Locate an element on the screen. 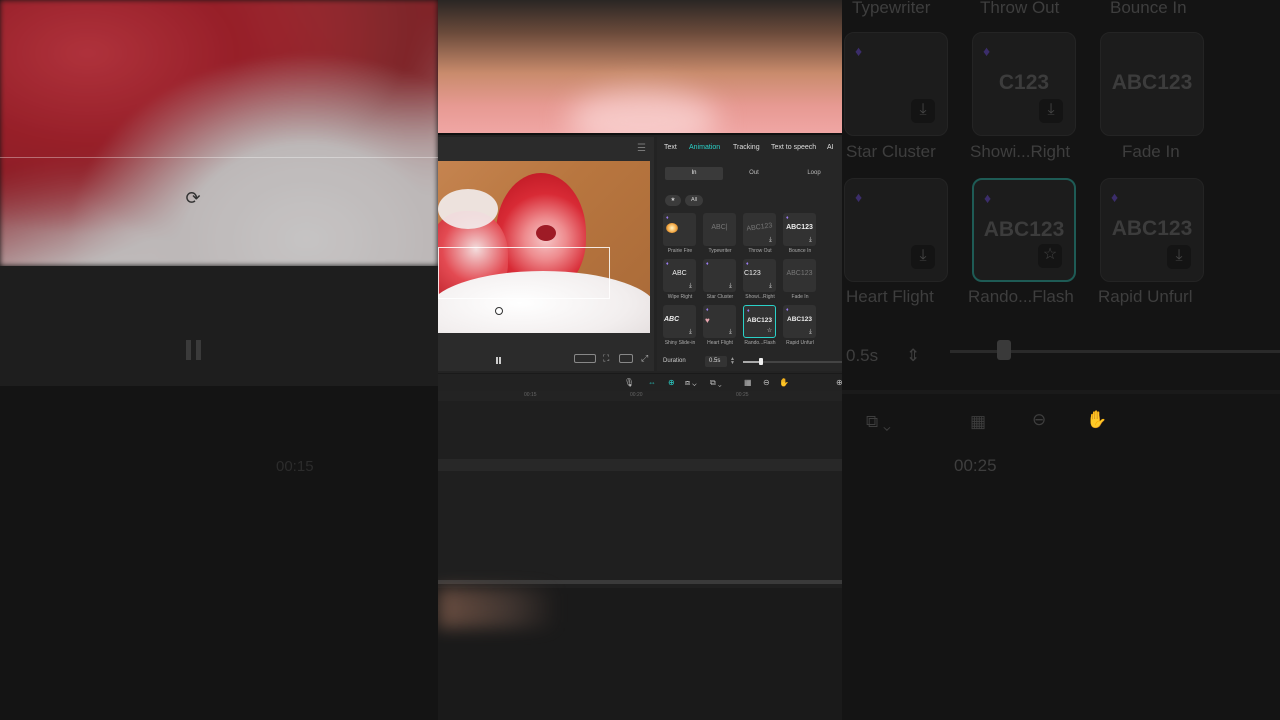 The image size is (1280, 720). screenshot-icon: ⛶ is located at coordinates (606, 358).